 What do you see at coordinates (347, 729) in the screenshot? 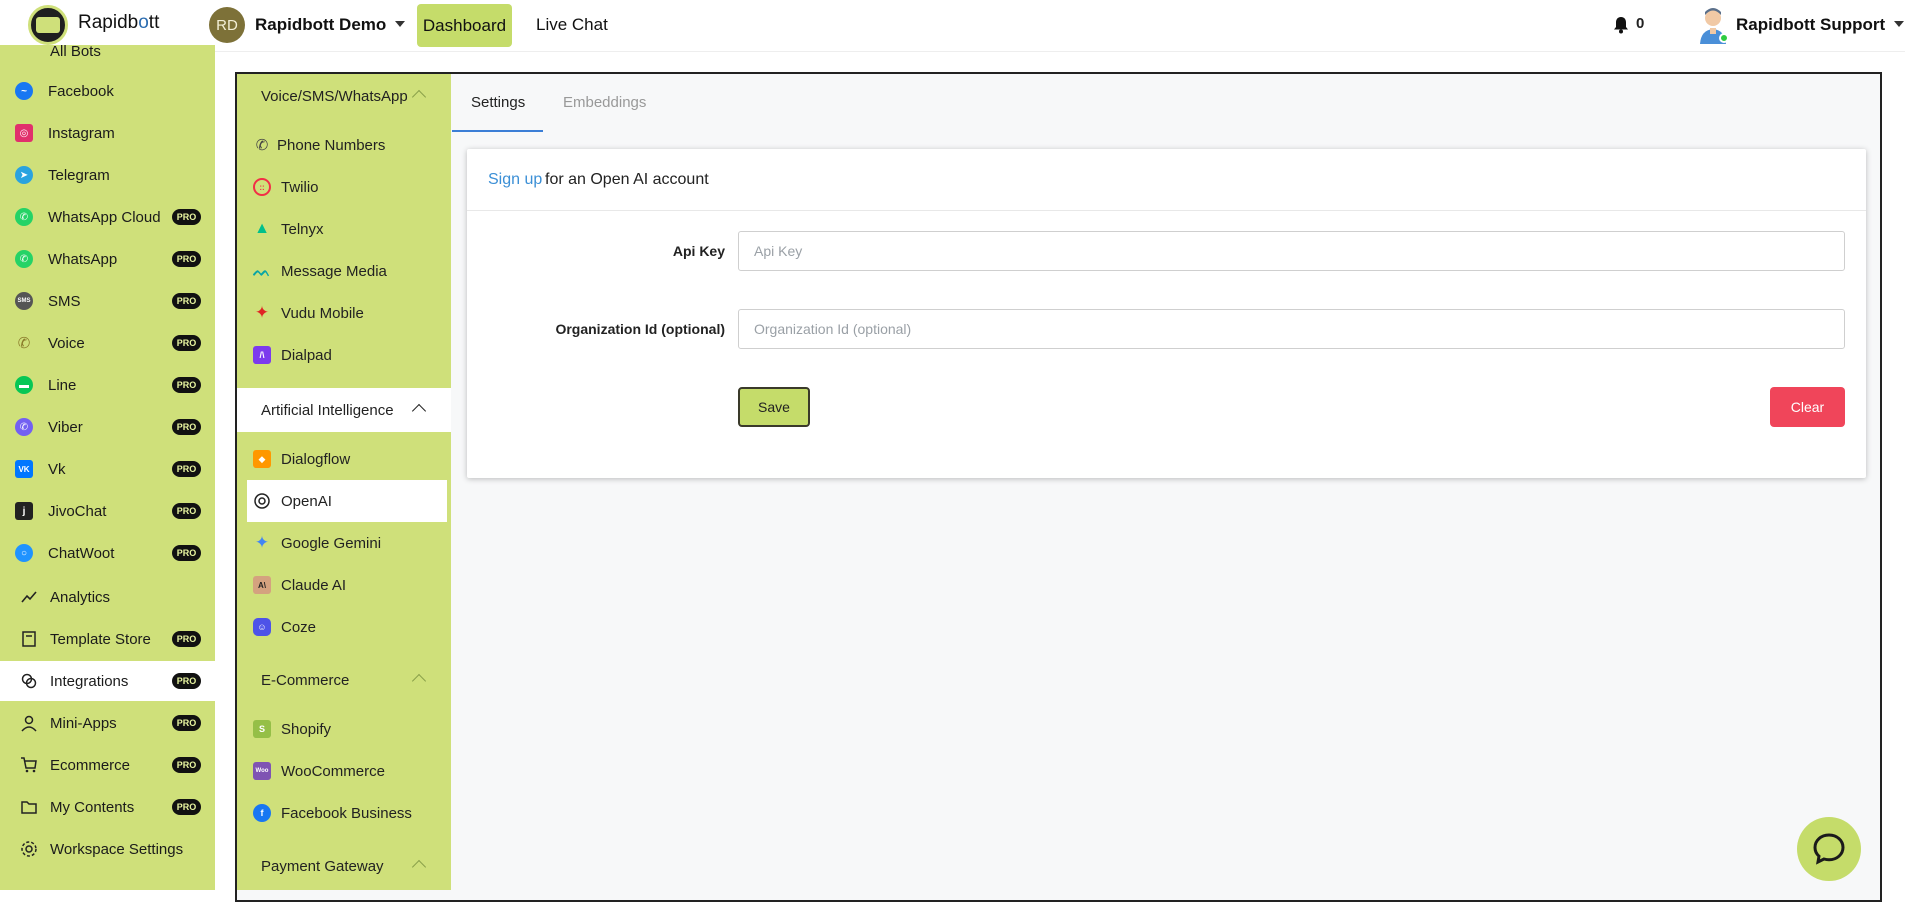
I see `subnav-item-shopify: S Shopify` at bounding box center [347, 729].